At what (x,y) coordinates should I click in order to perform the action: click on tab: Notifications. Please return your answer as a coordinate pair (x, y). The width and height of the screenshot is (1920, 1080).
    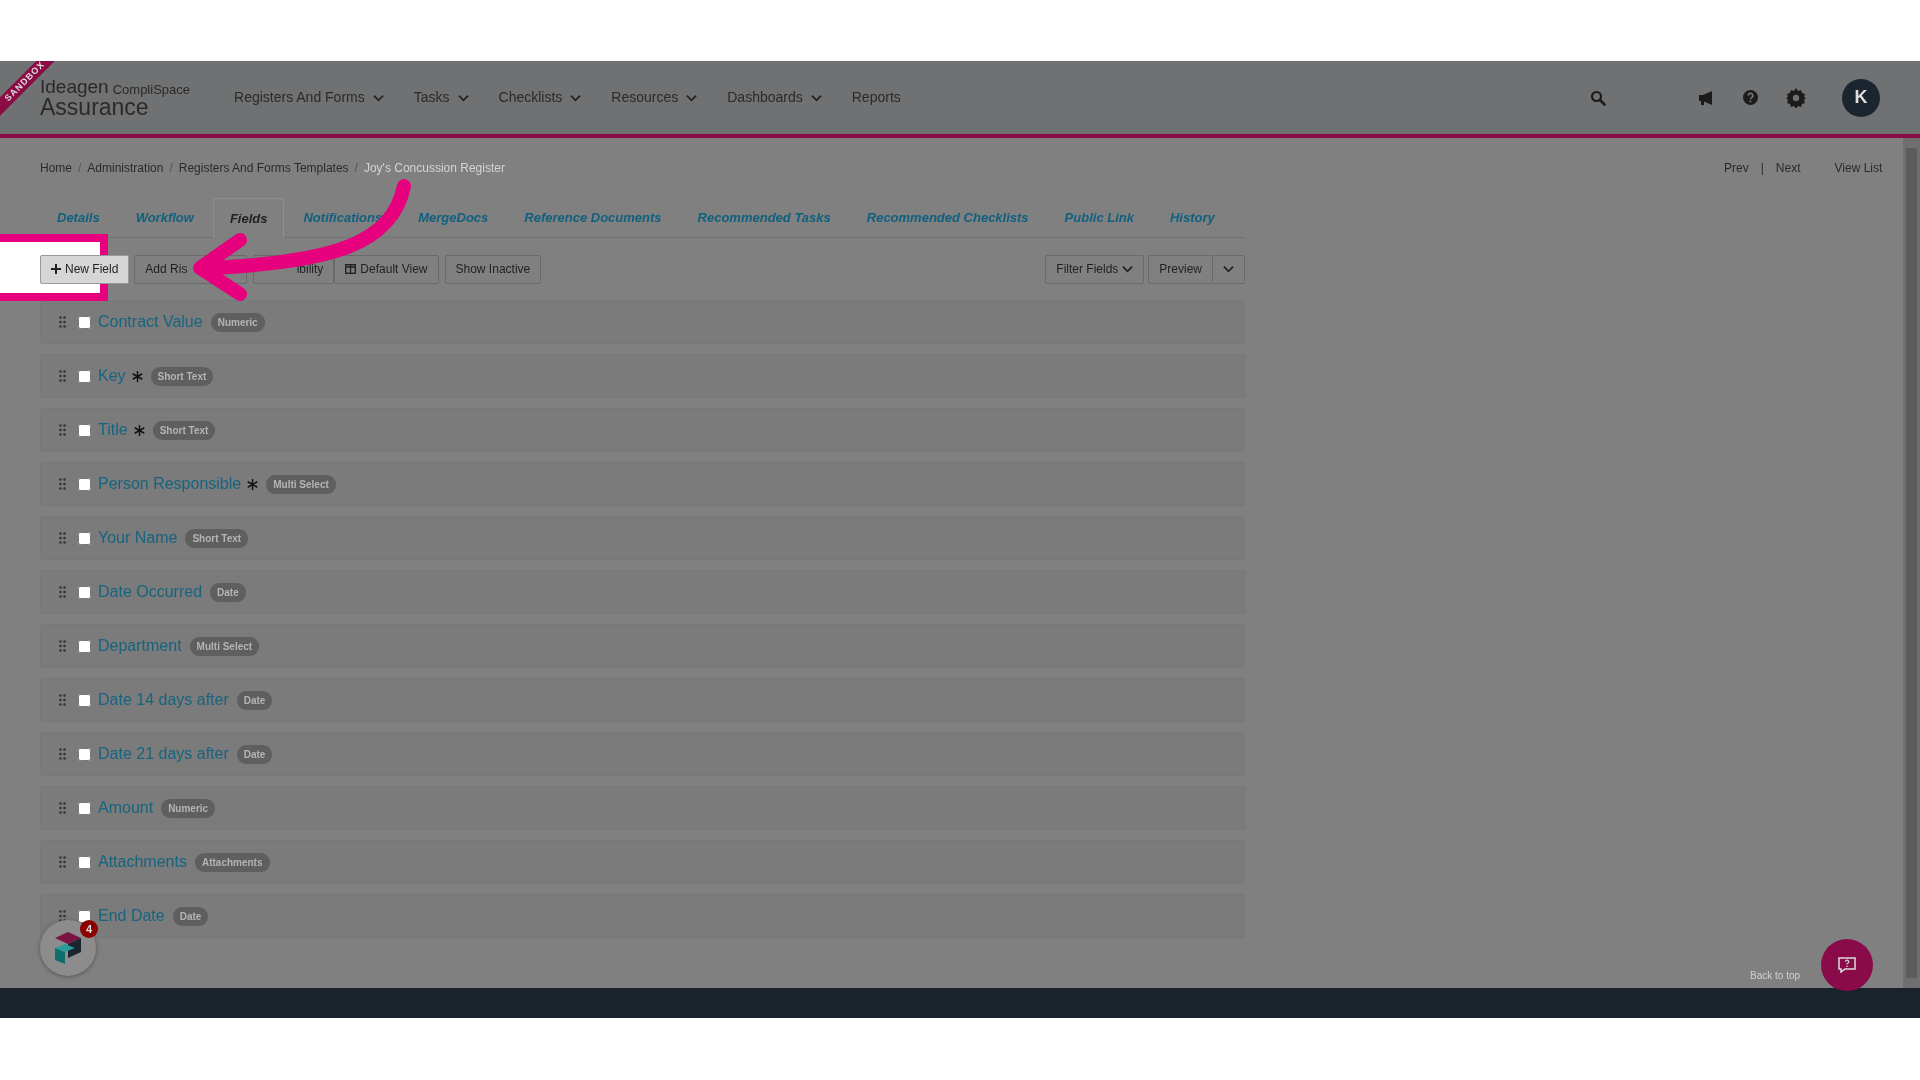
    Looking at the image, I should click on (343, 216).